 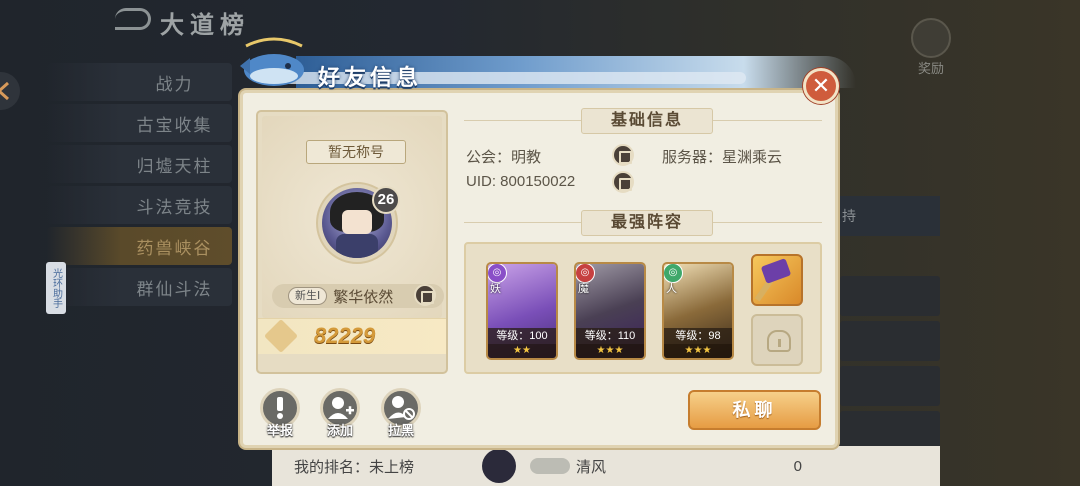 I want to click on power-icon, so click(x=281, y=336).